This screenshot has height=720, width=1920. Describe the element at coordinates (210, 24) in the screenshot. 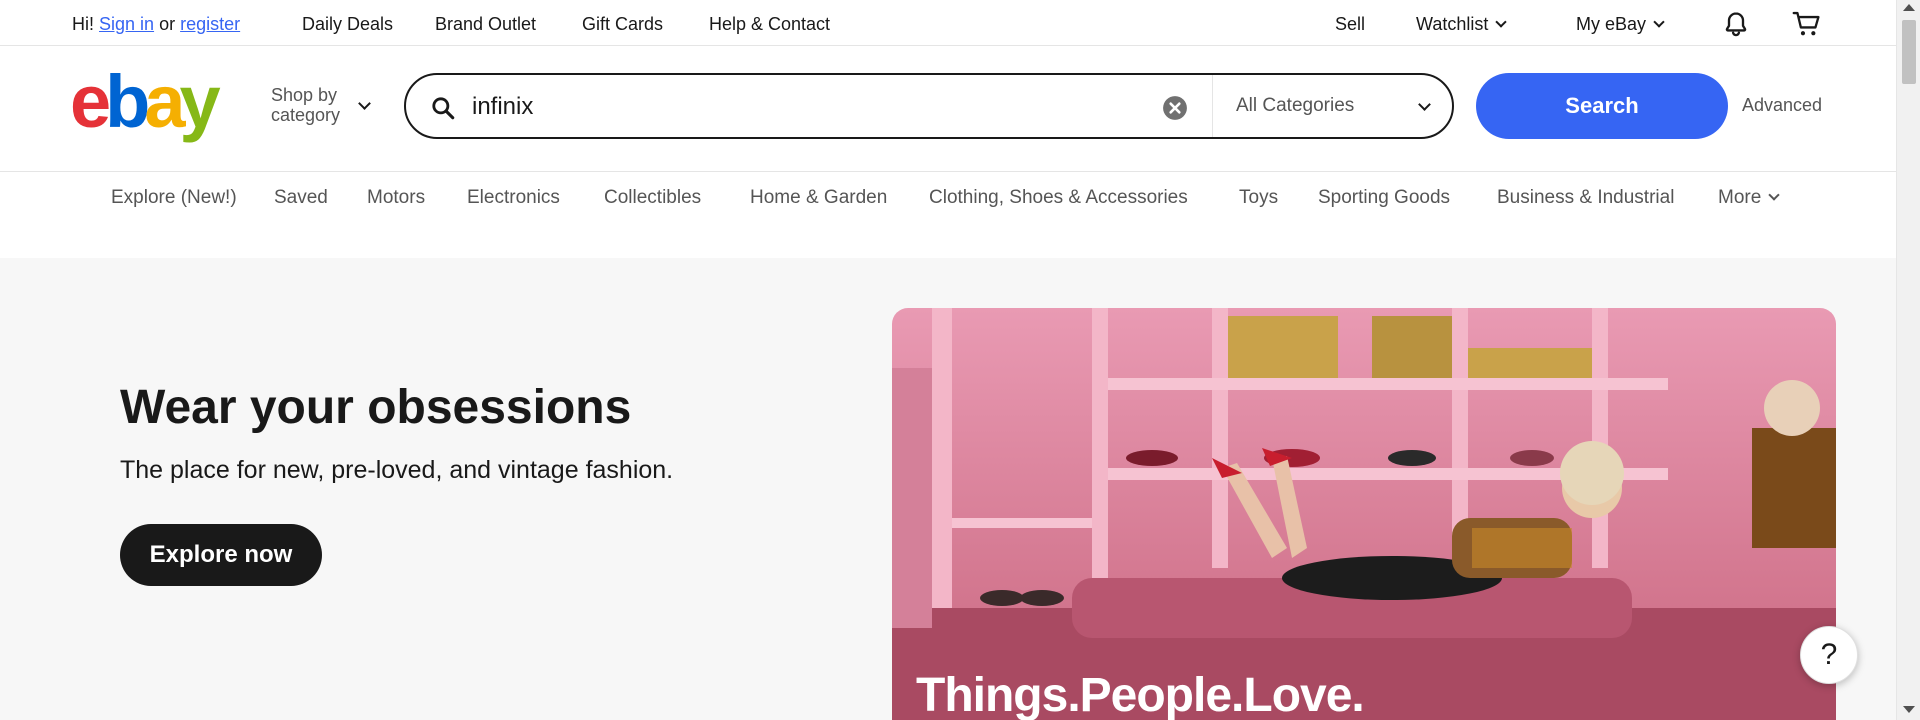

I see `register-link: register` at that location.